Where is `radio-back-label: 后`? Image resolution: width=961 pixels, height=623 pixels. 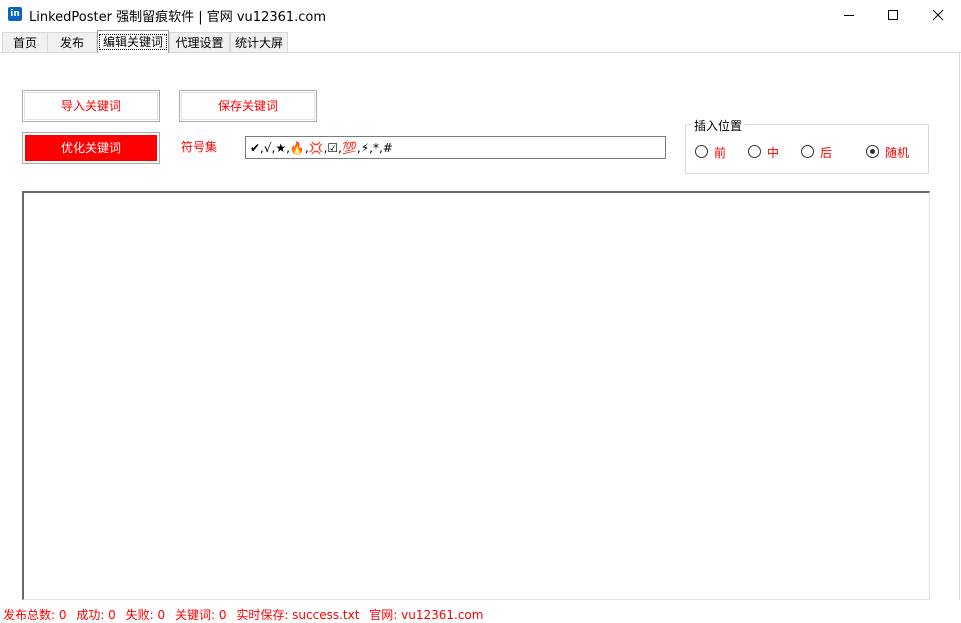
radio-back-label: 后 is located at coordinates (826, 153).